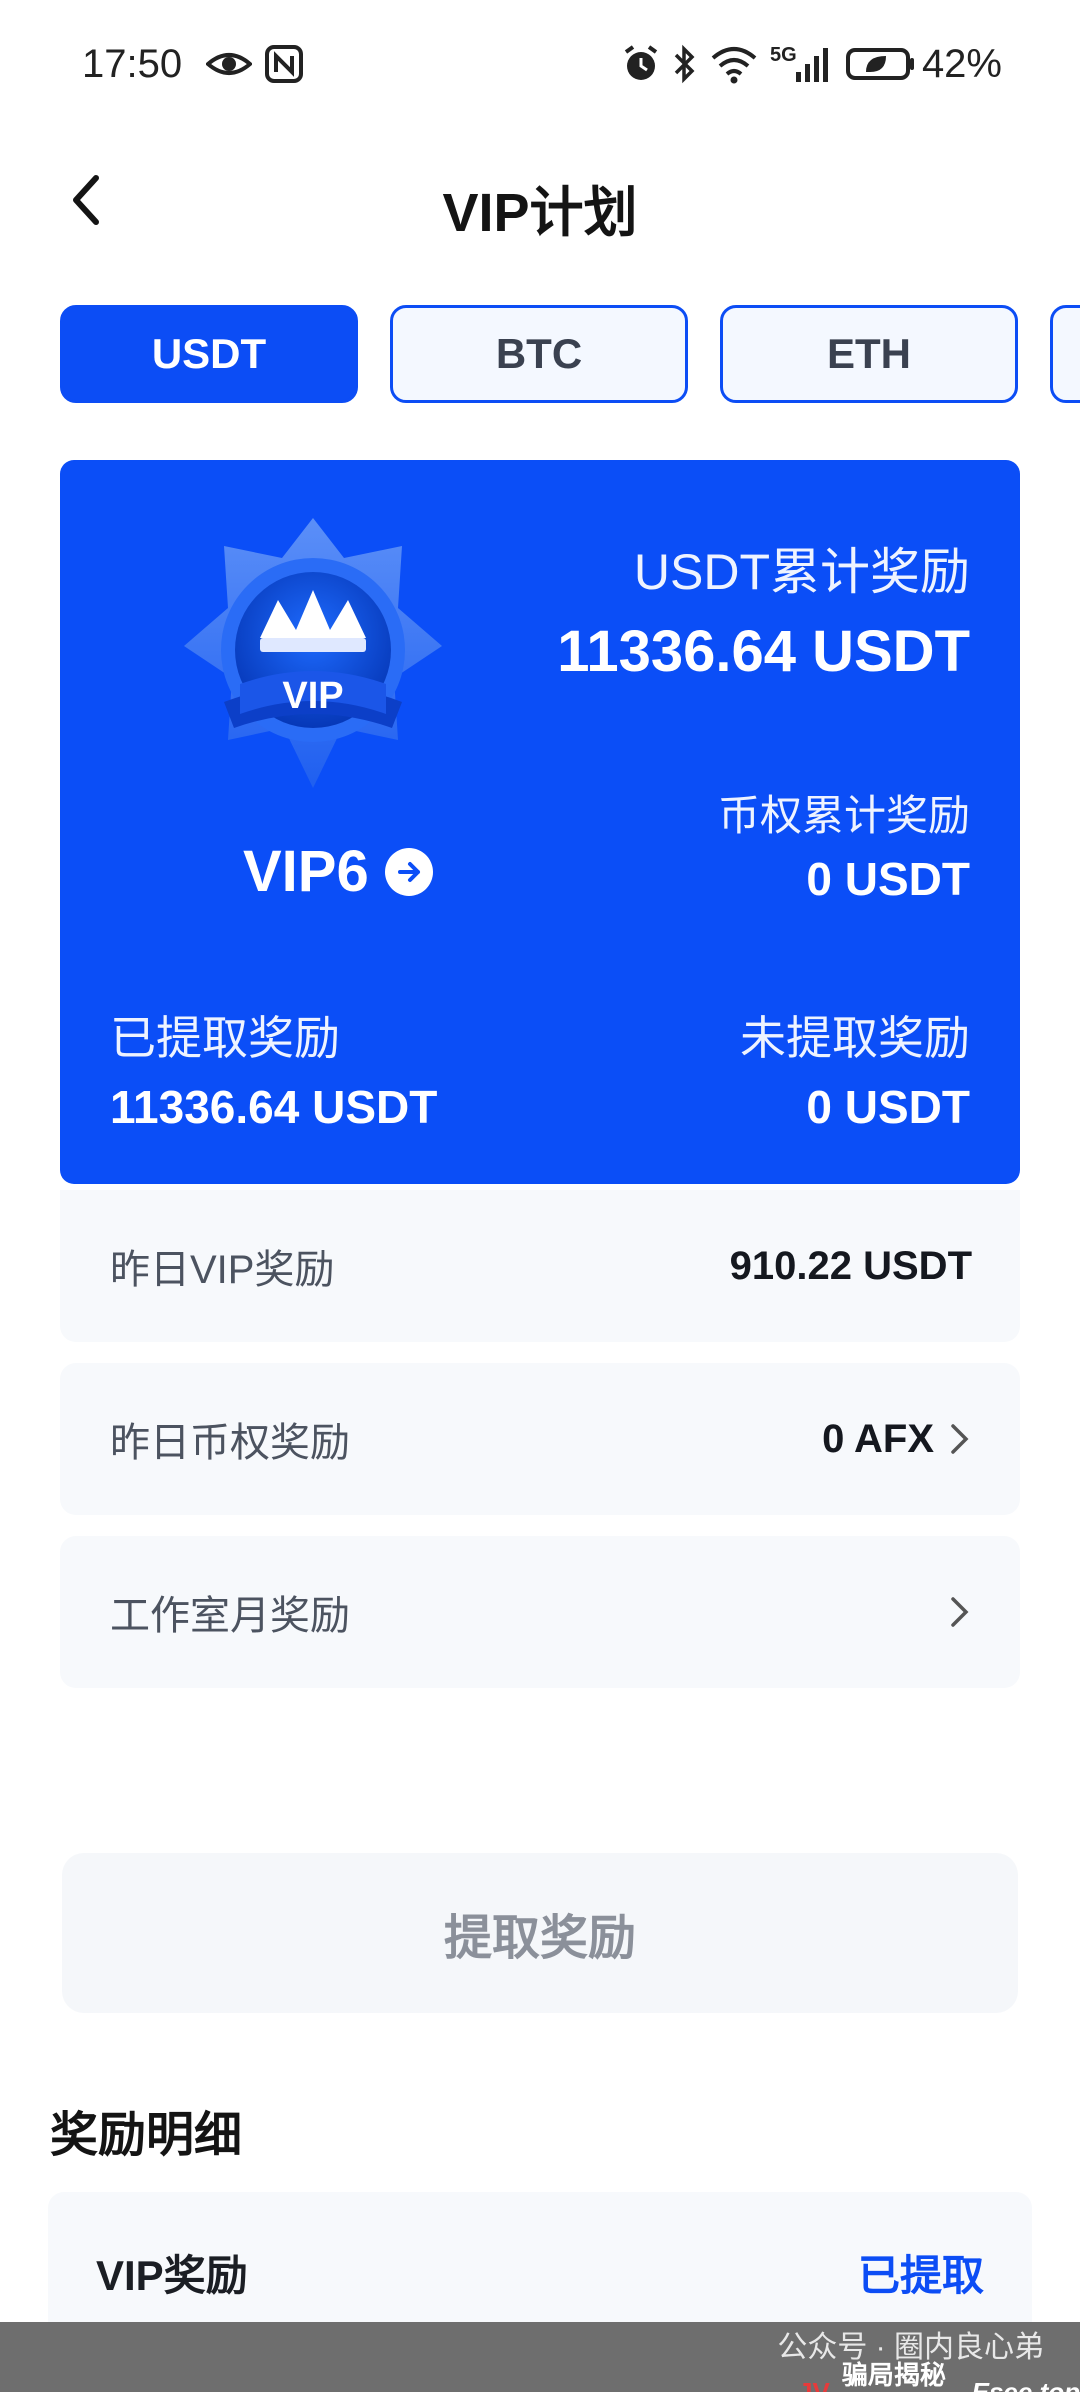 Image resolution: width=1080 pixels, height=2392 pixels. What do you see at coordinates (313, 653) in the screenshot?
I see `vip-crown-badge-icon: VIP` at bounding box center [313, 653].